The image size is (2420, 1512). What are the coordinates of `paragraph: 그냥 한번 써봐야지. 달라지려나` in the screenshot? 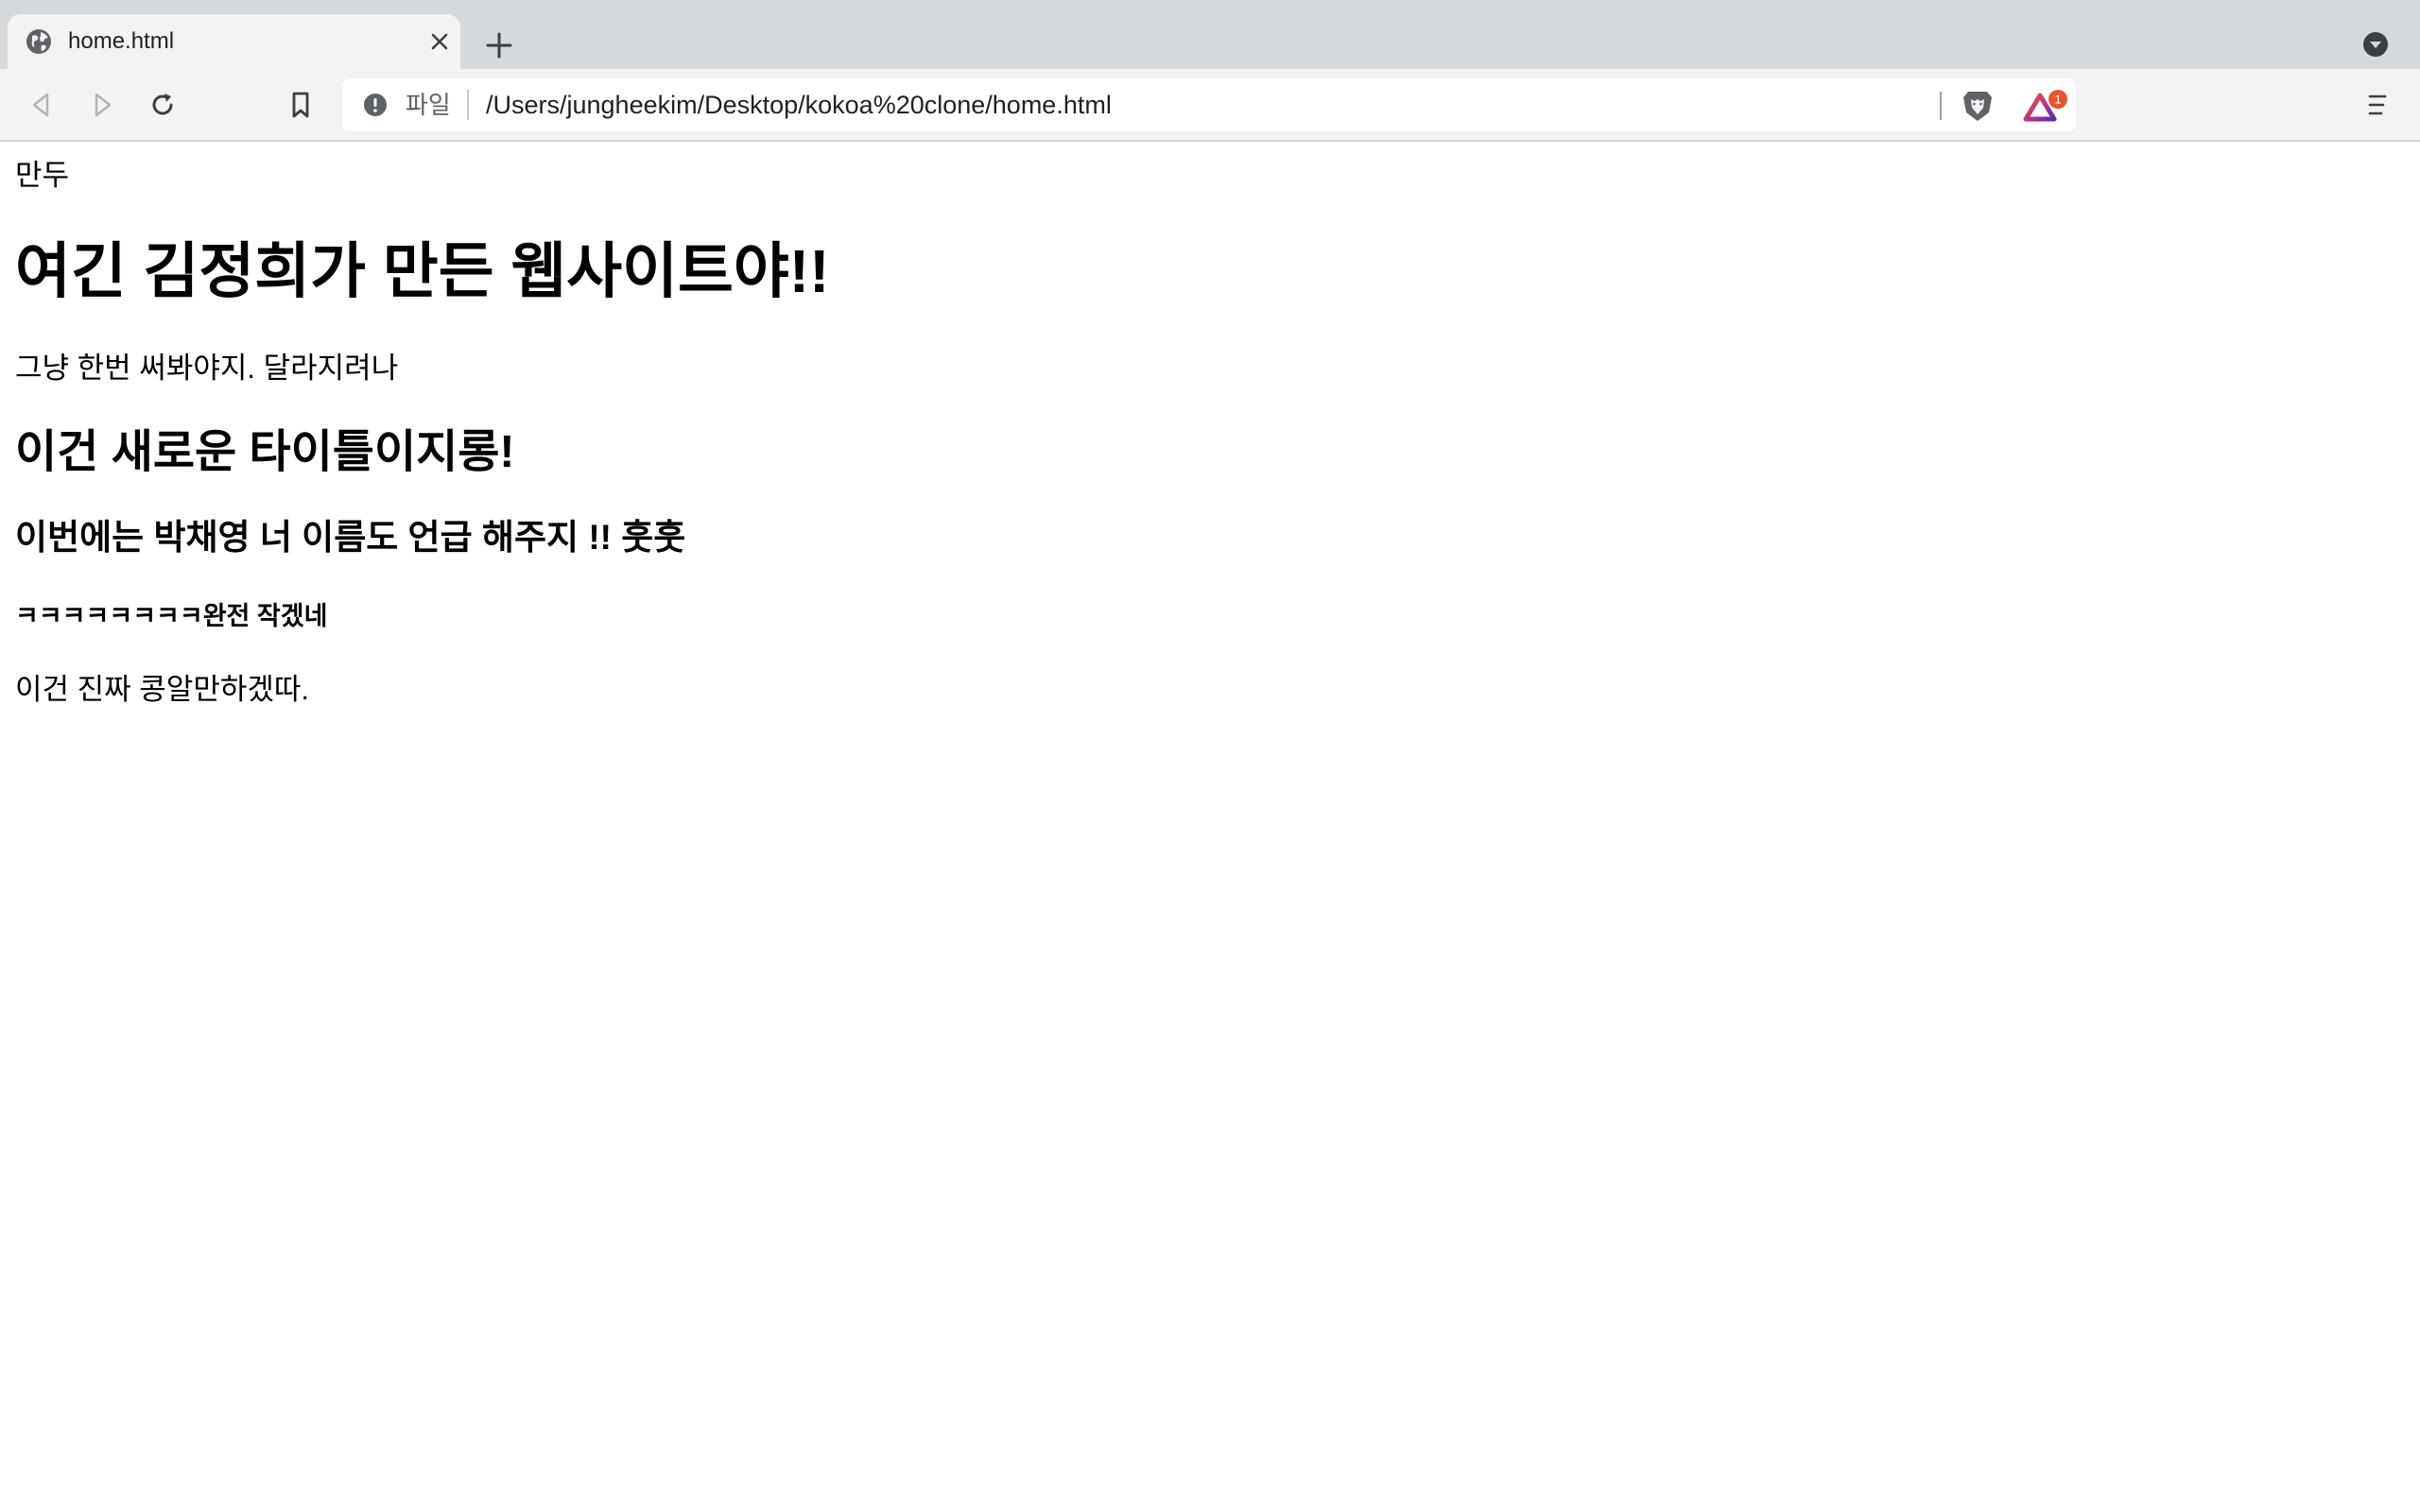 It's located at (207, 368).